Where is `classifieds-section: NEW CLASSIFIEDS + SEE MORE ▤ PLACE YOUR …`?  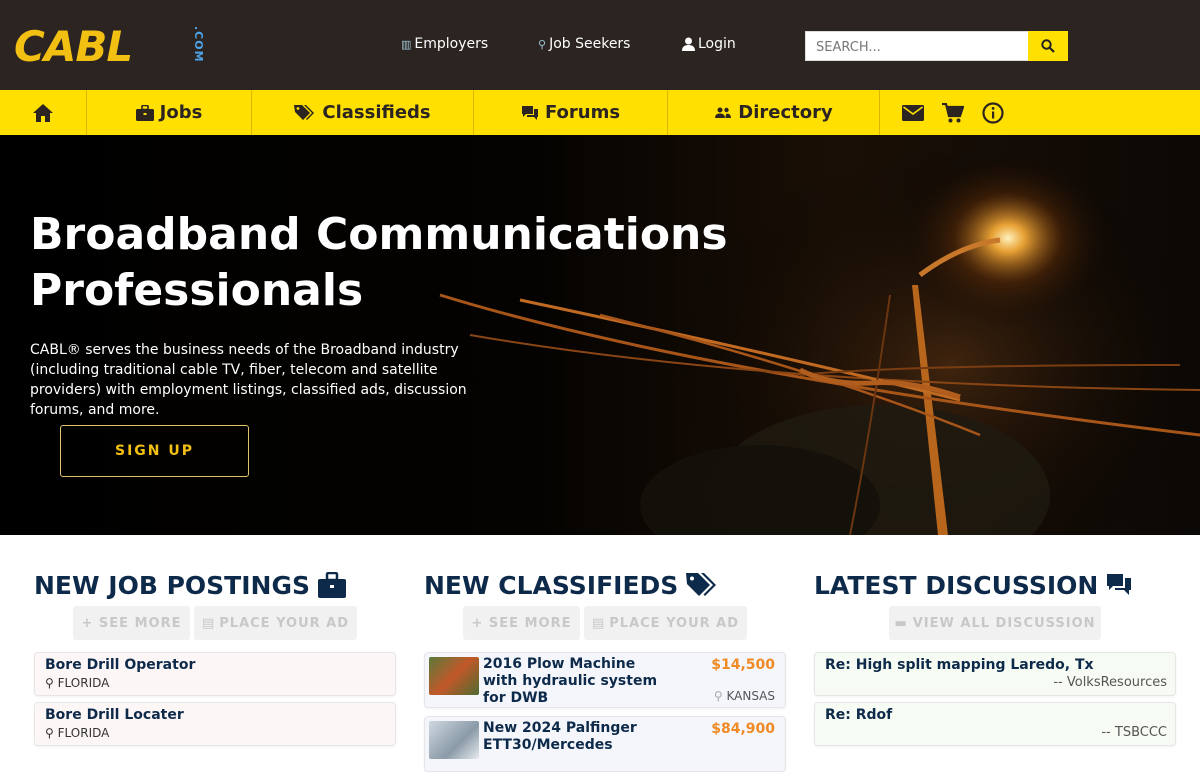
classifieds-section: NEW CLASSIFIEDS + SEE MORE ▤ PLACE YOUR … is located at coordinates (605, 666).